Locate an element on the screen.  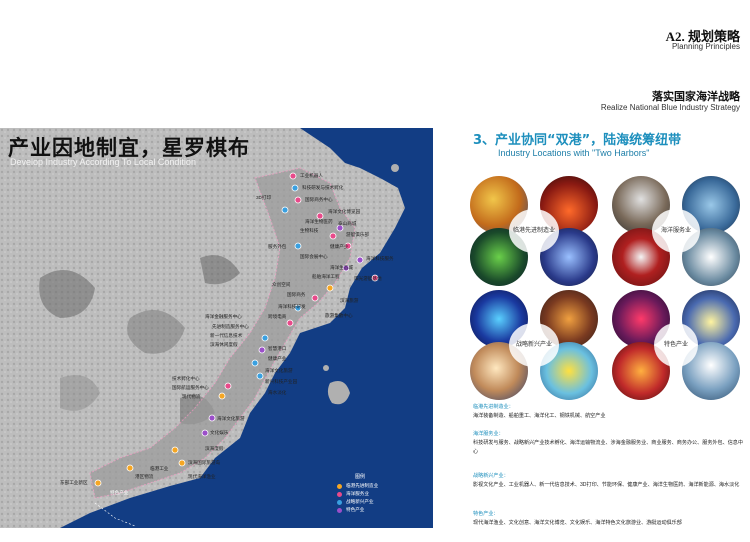
section-subtitle: Realize National Blue Industry Strategy is located at coordinates (670, 107).